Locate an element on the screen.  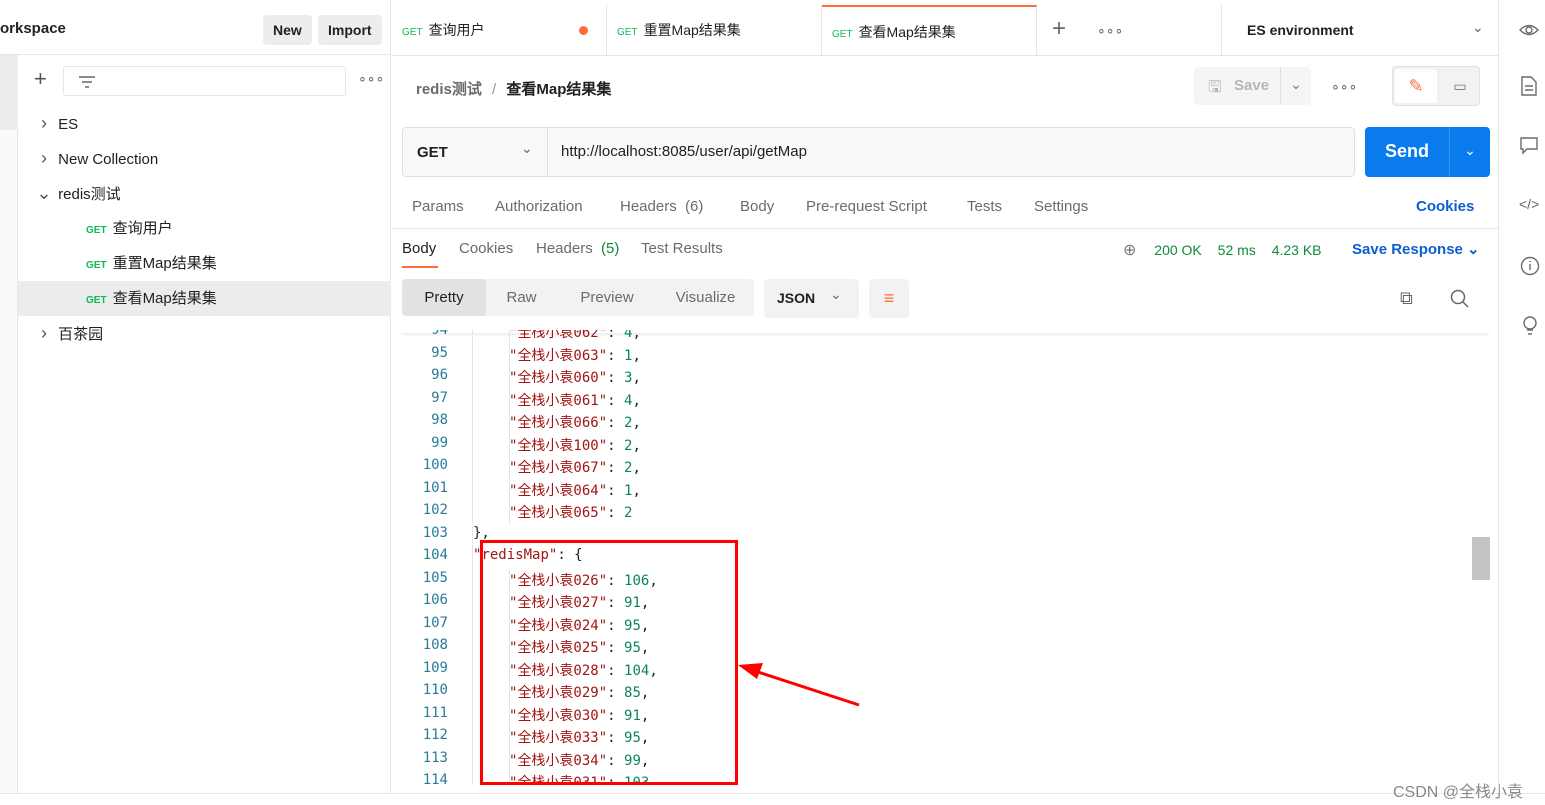
eye-icon is located at coordinates (1529, 30).